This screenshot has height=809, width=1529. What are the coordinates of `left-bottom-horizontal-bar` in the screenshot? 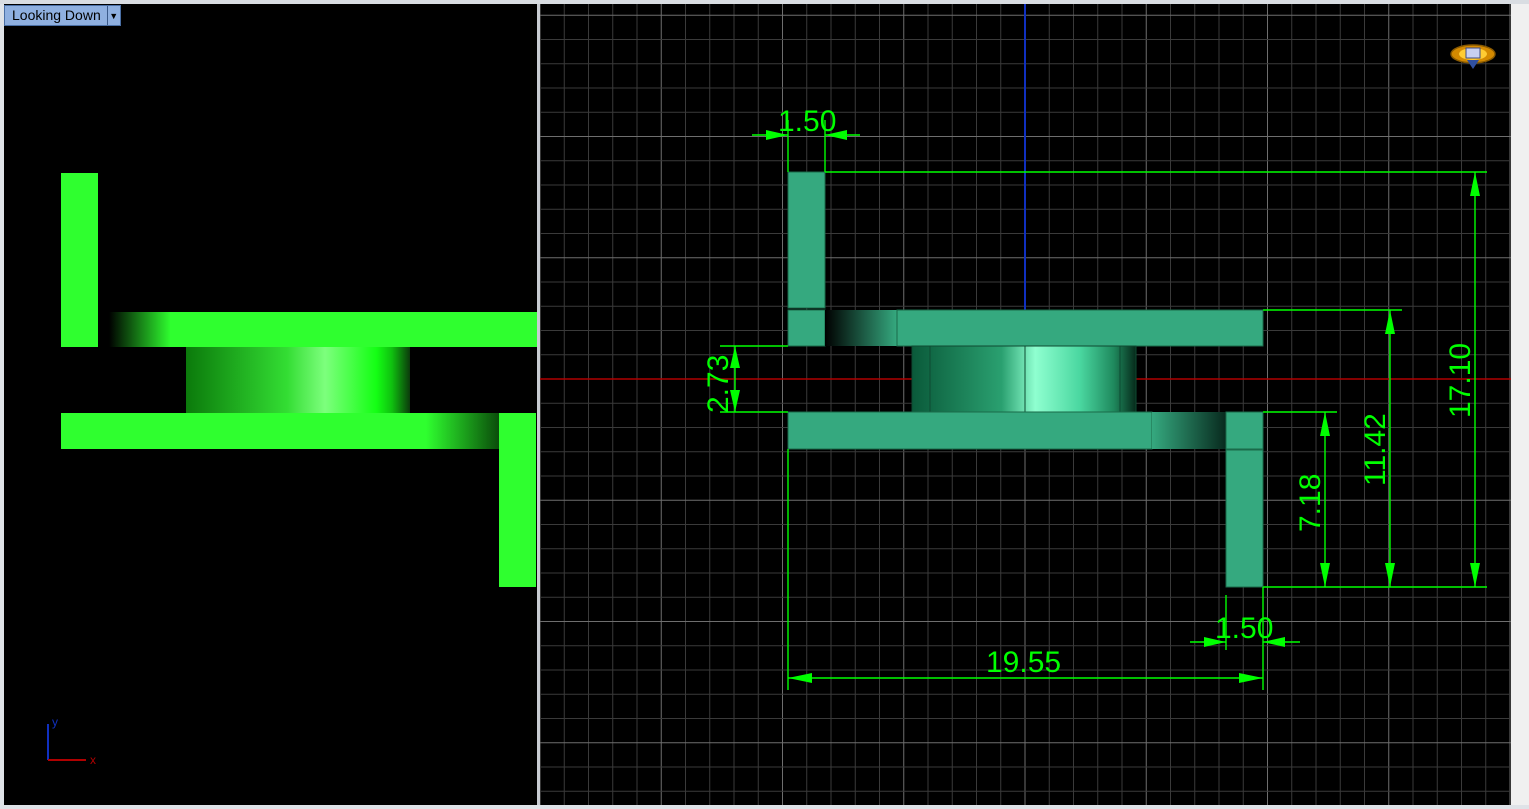 It's located at (243, 431).